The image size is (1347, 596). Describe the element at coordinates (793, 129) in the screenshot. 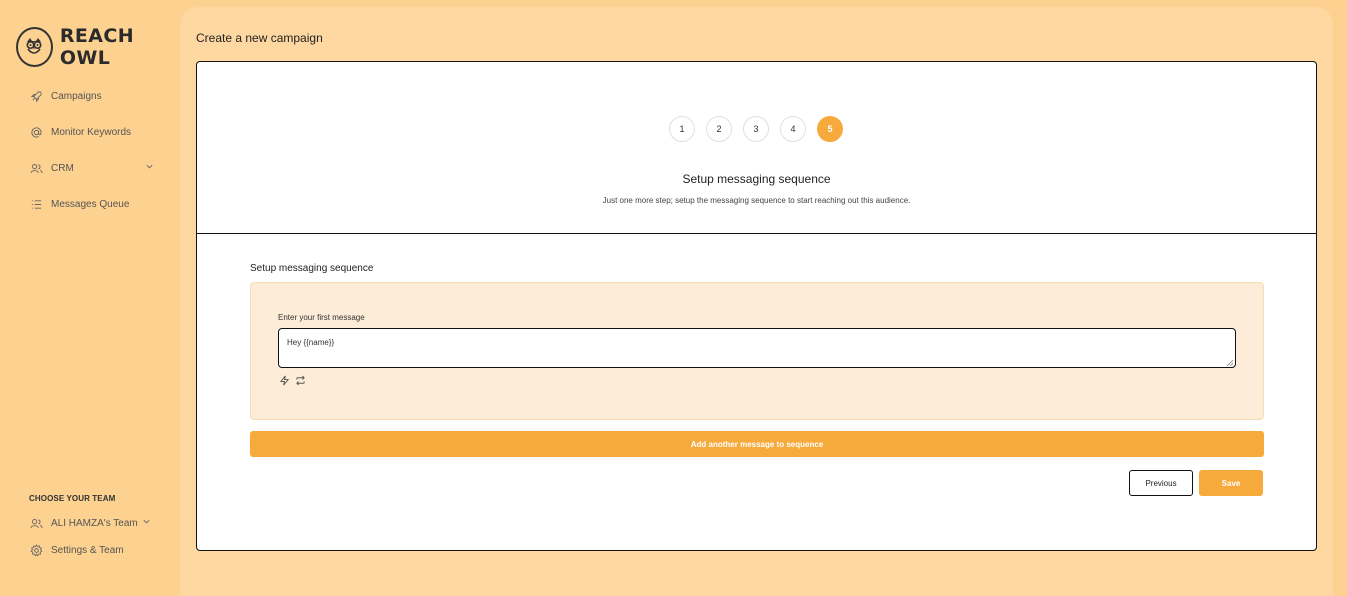

I see `step-4: 4` at that location.